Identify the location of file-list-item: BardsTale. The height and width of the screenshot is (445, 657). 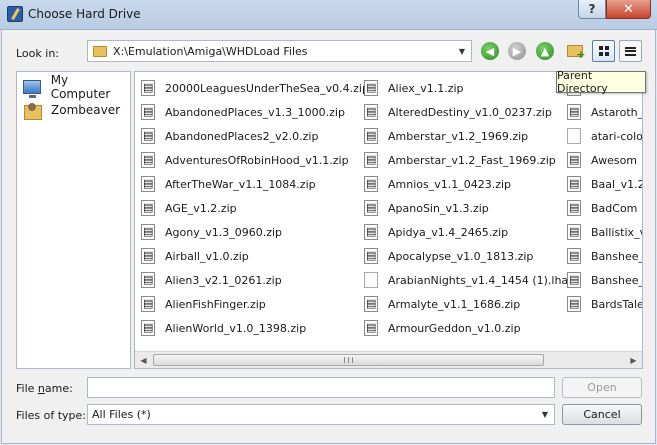
(604, 304).